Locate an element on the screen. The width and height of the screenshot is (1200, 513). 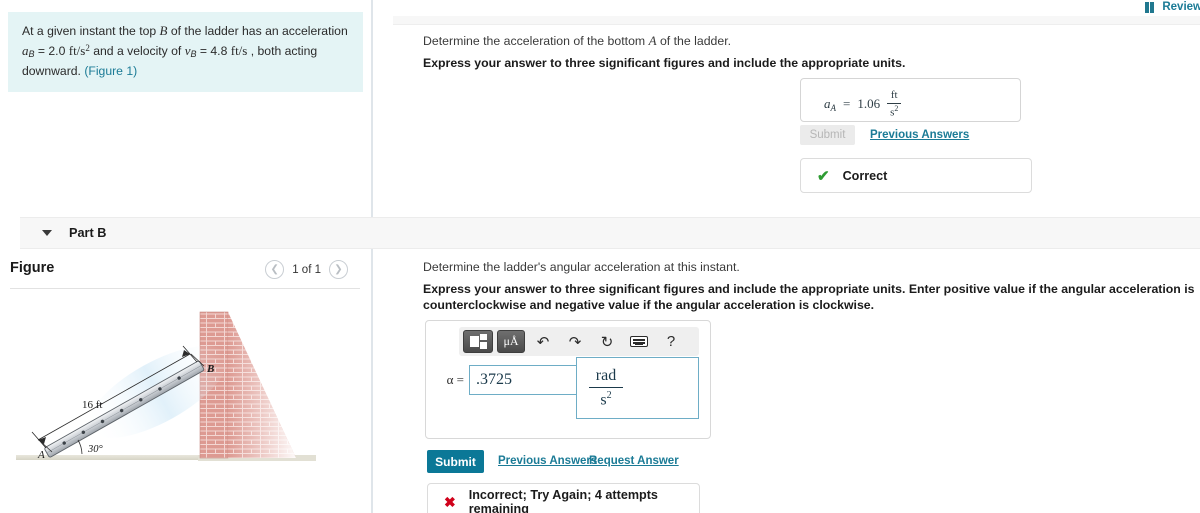
part-a-header-strip is located at coordinates (796, 20).